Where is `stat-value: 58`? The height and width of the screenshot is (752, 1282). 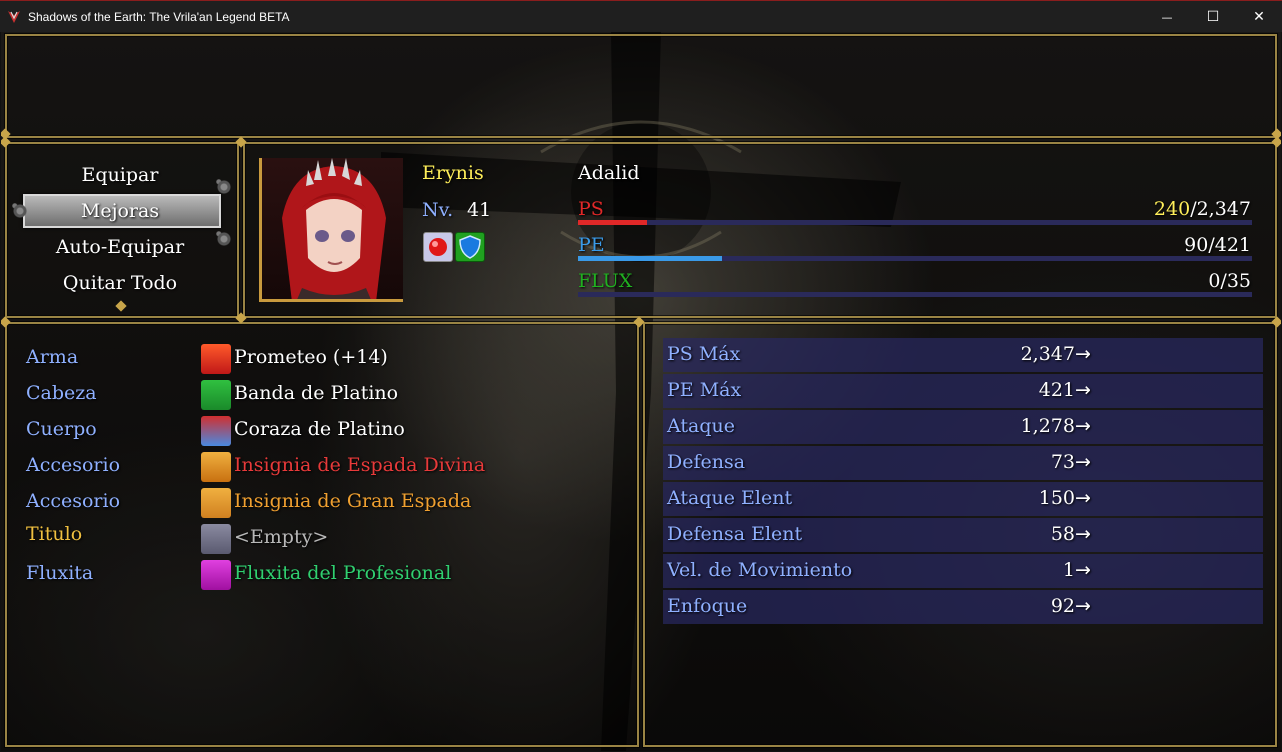 stat-value: 58 is located at coordinates (1062, 534).